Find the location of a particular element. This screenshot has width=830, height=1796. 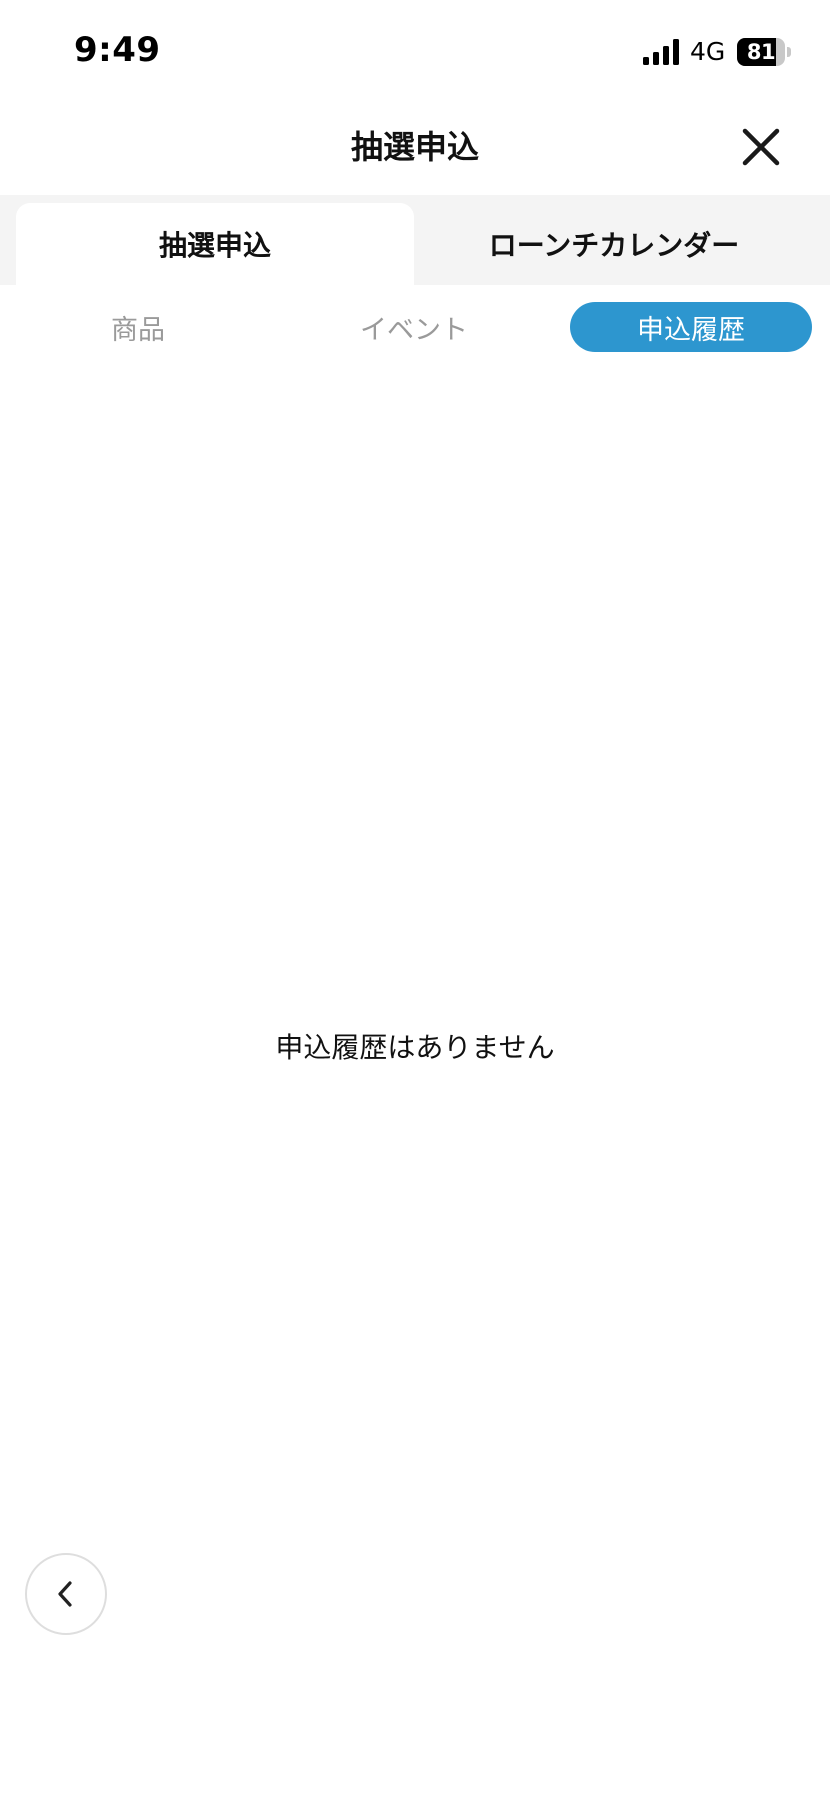

signal-bars-icon is located at coordinates (661, 52).